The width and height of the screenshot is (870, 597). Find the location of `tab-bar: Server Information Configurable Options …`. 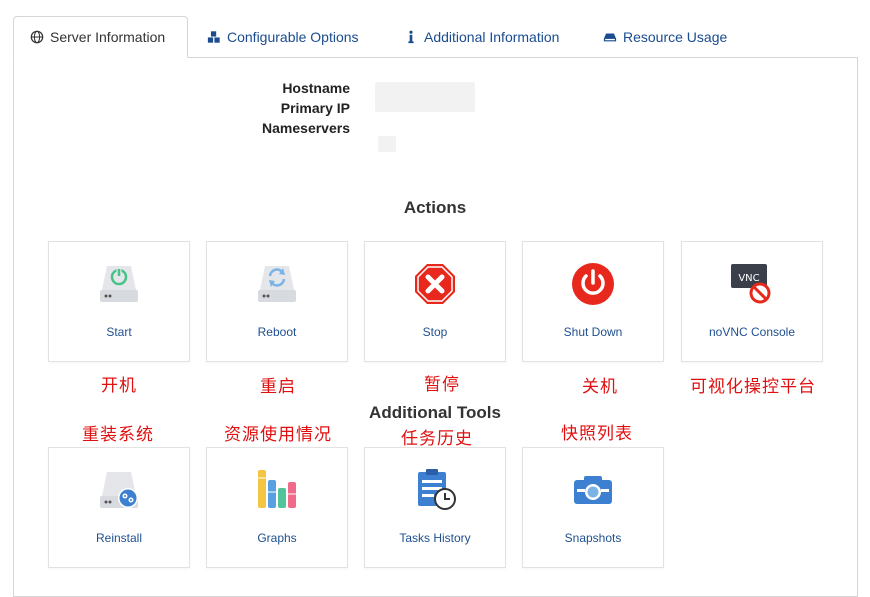

tab-bar: Server Information Configurable Options … is located at coordinates (436, 37).